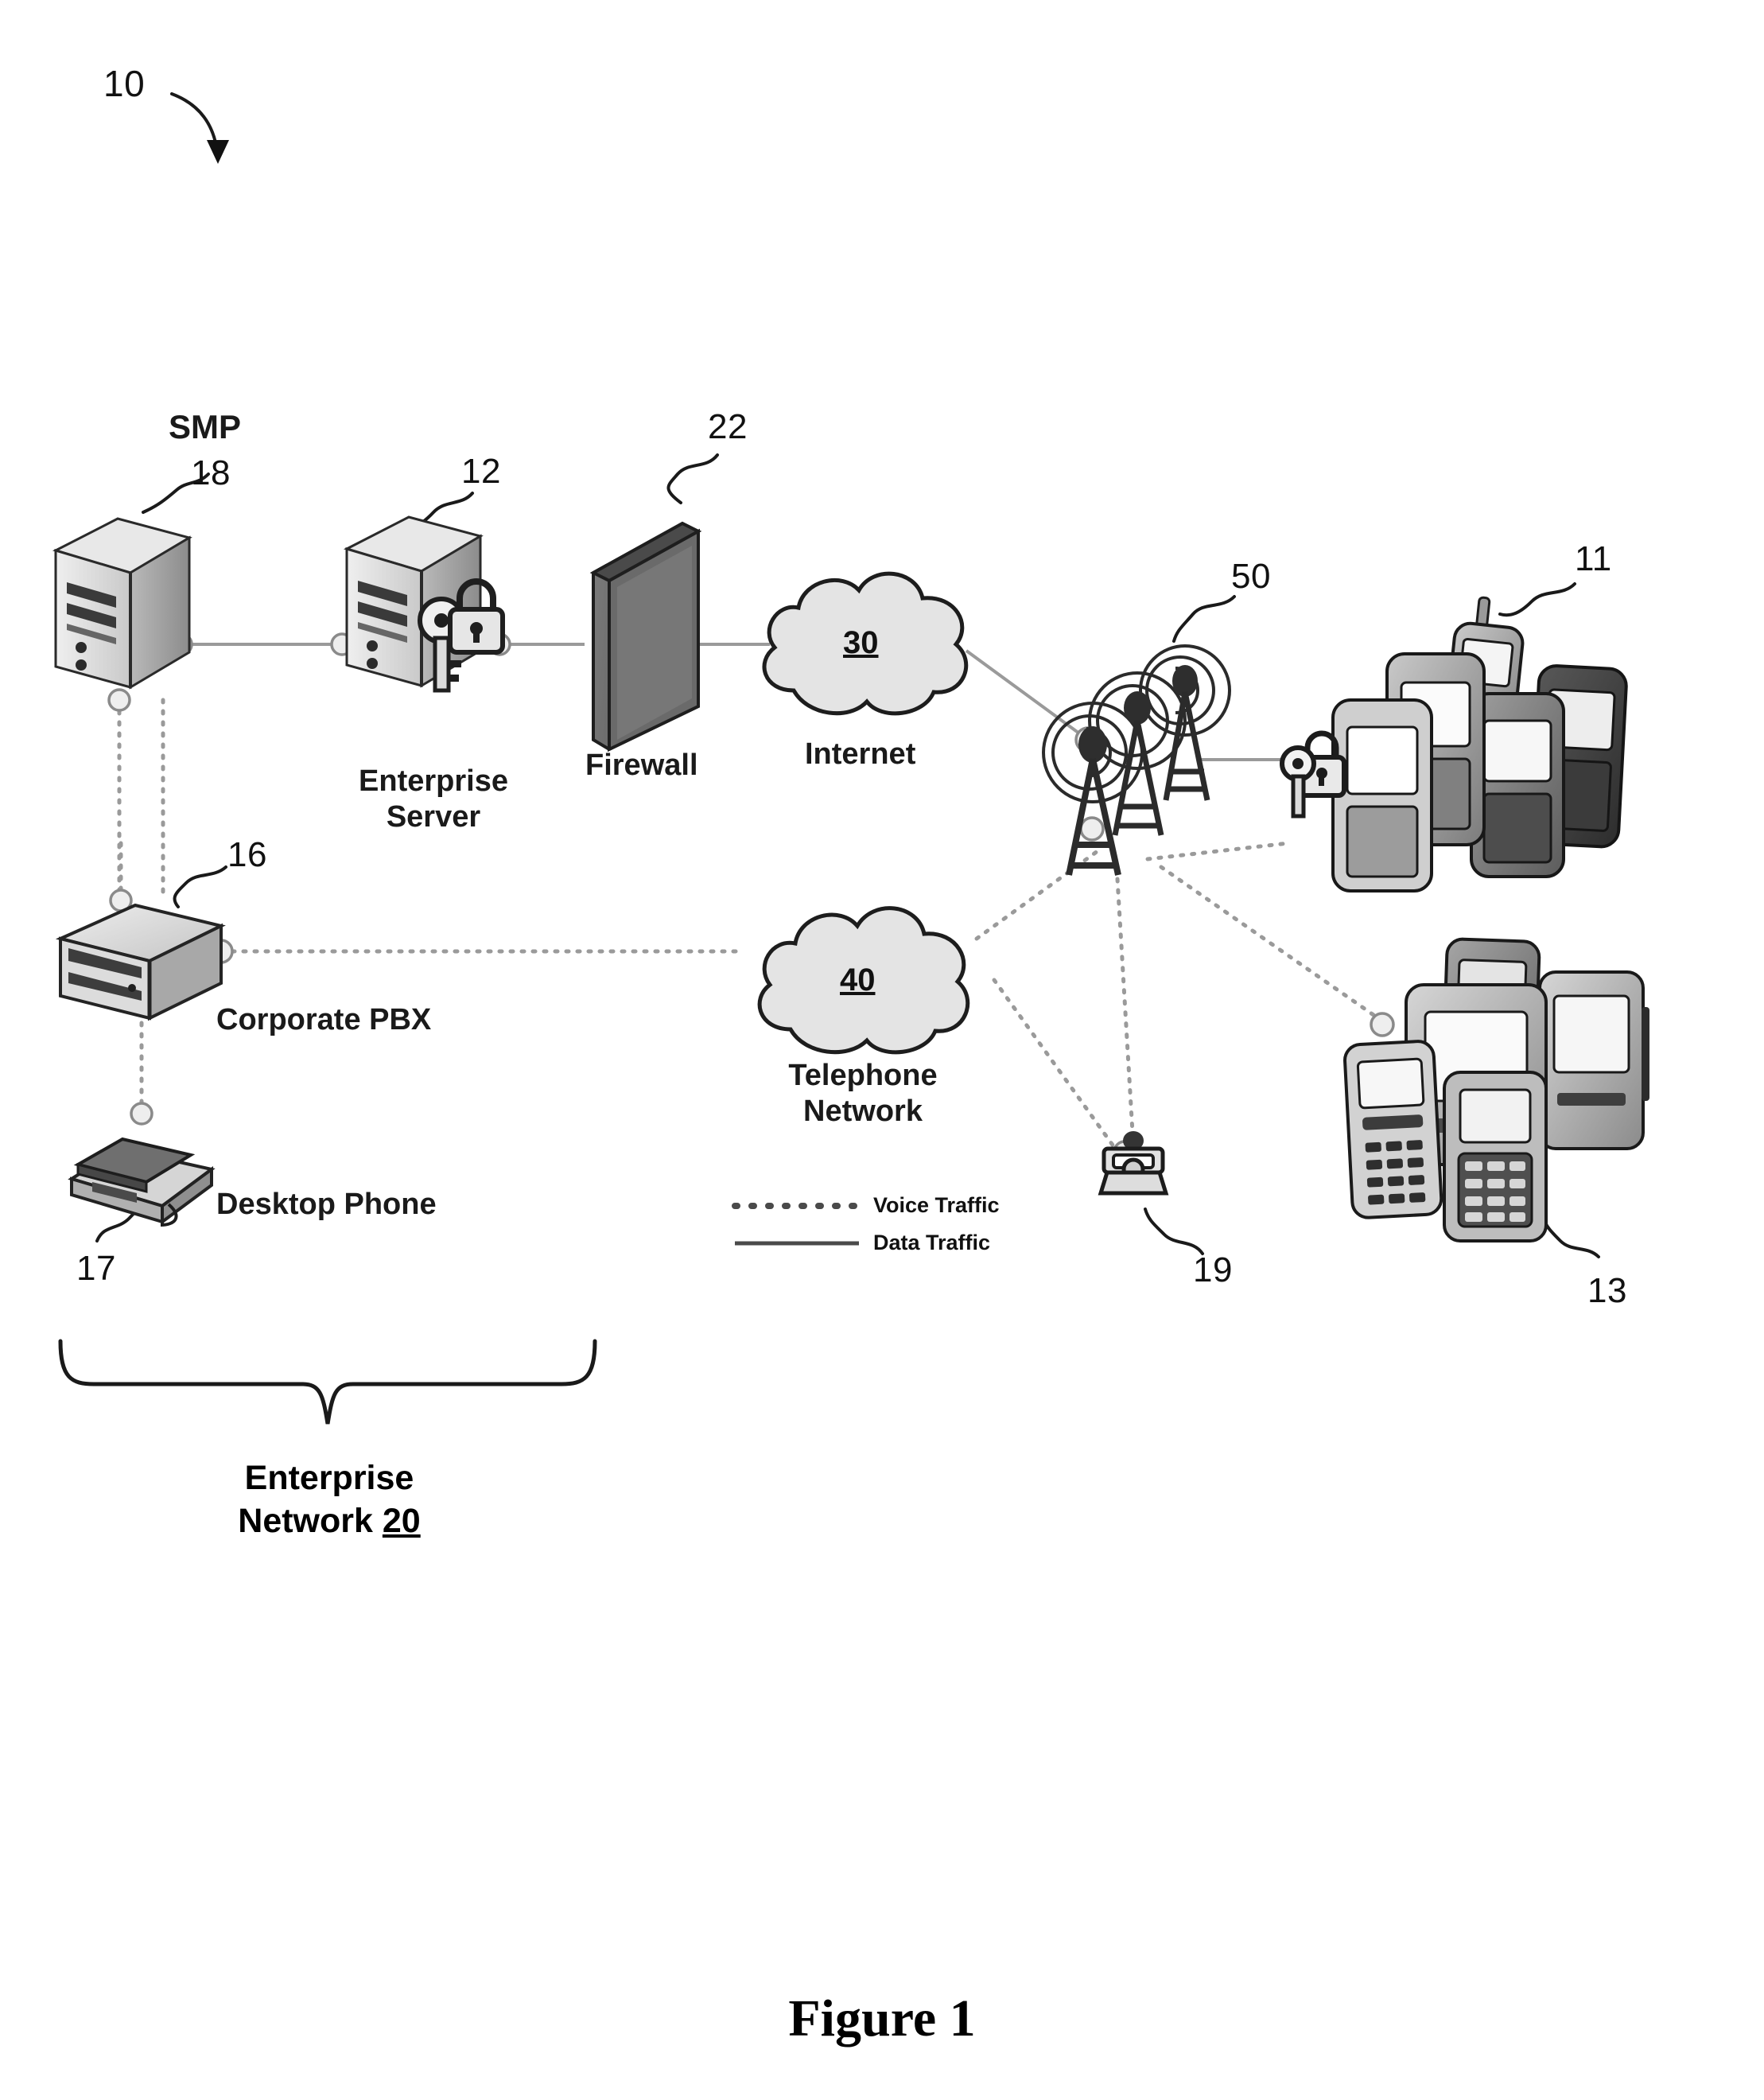 The height and width of the screenshot is (2100, 1764). What do you see at coordinates (122, 603) in the screenshot?
I see `server-tower-icon` at bounding box center [122, 603].